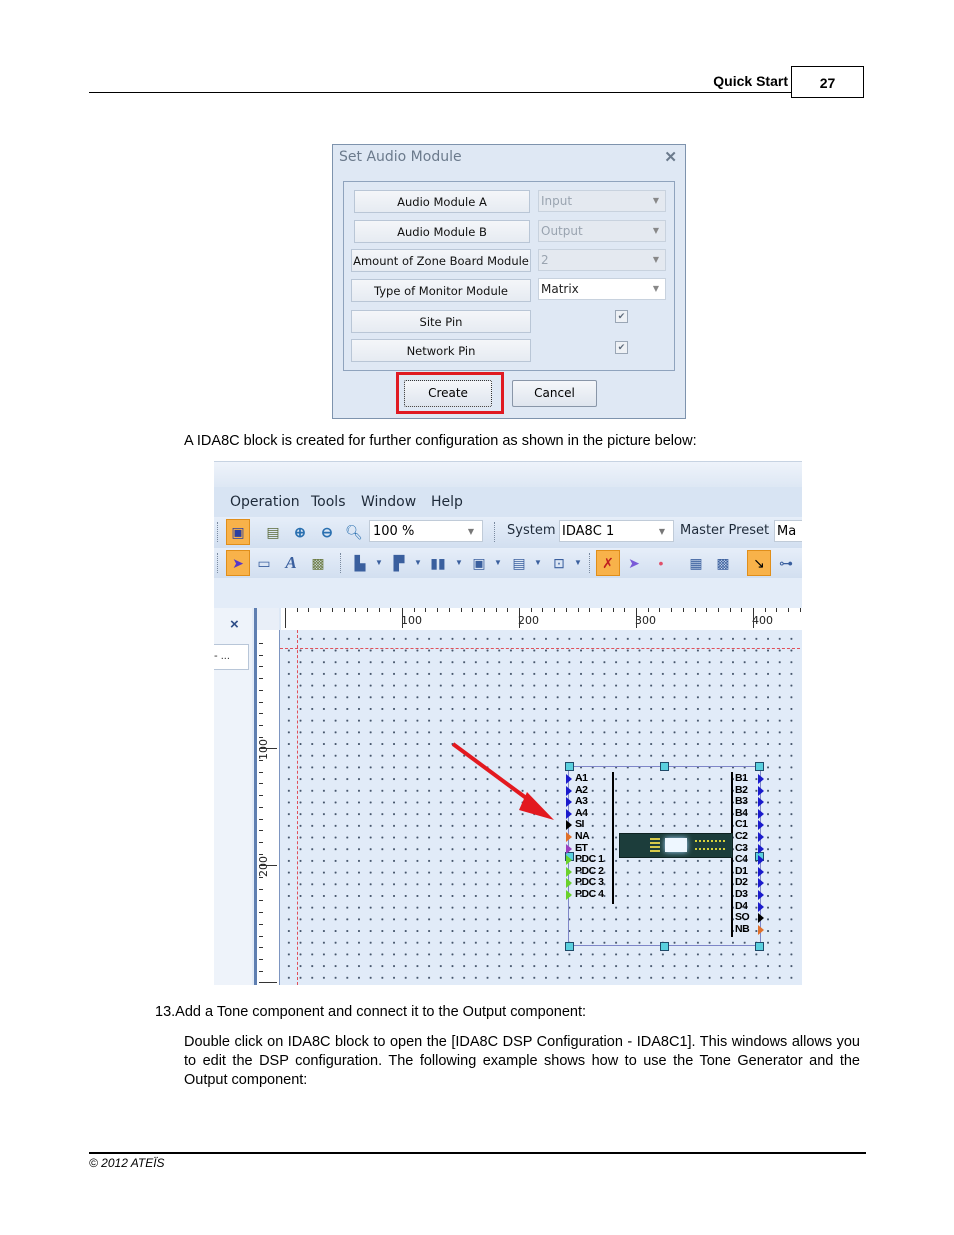 This screenshot has width=954, height=1235. I want to click on ruler-label-100: 100, so click(411, 620).